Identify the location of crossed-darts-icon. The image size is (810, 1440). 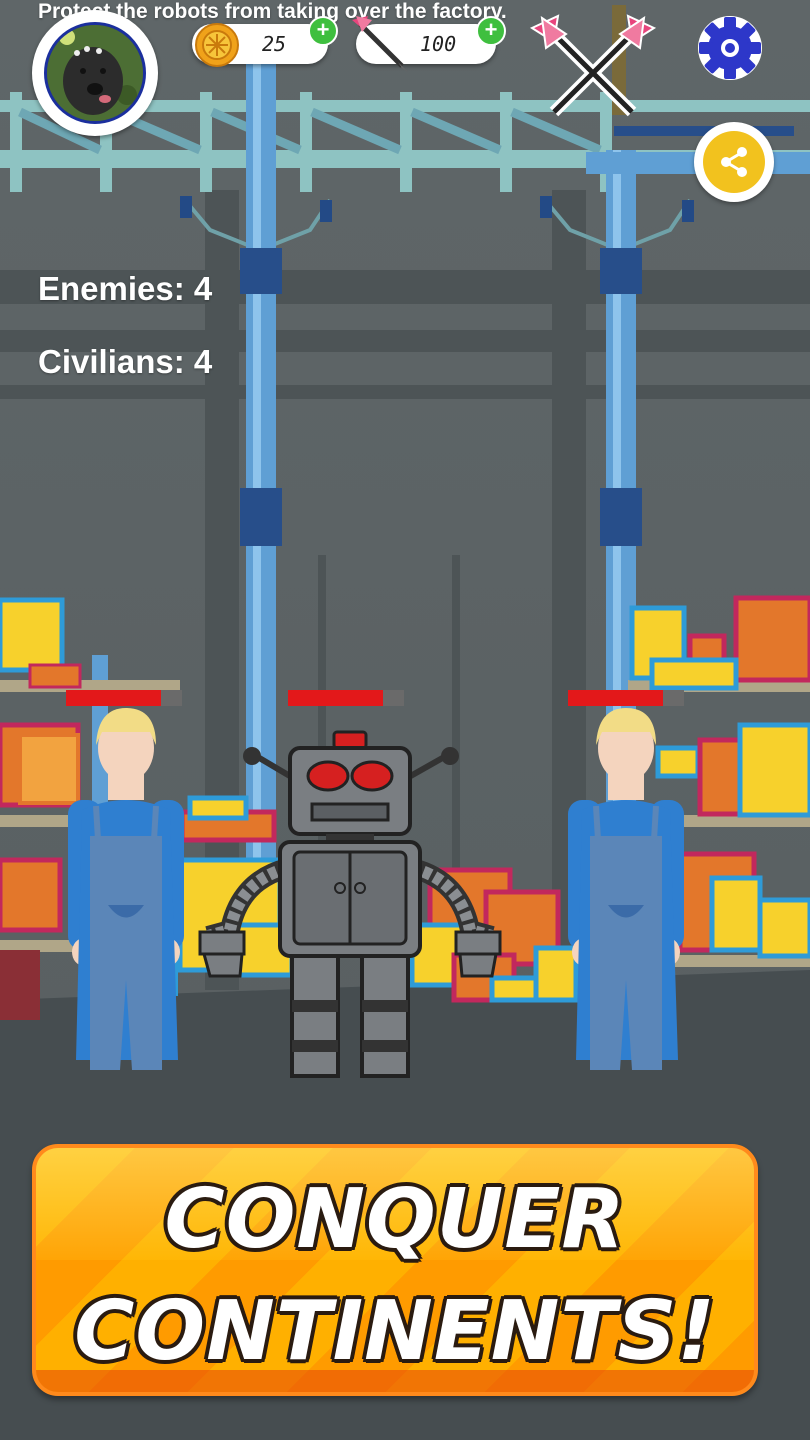
(593, 67).